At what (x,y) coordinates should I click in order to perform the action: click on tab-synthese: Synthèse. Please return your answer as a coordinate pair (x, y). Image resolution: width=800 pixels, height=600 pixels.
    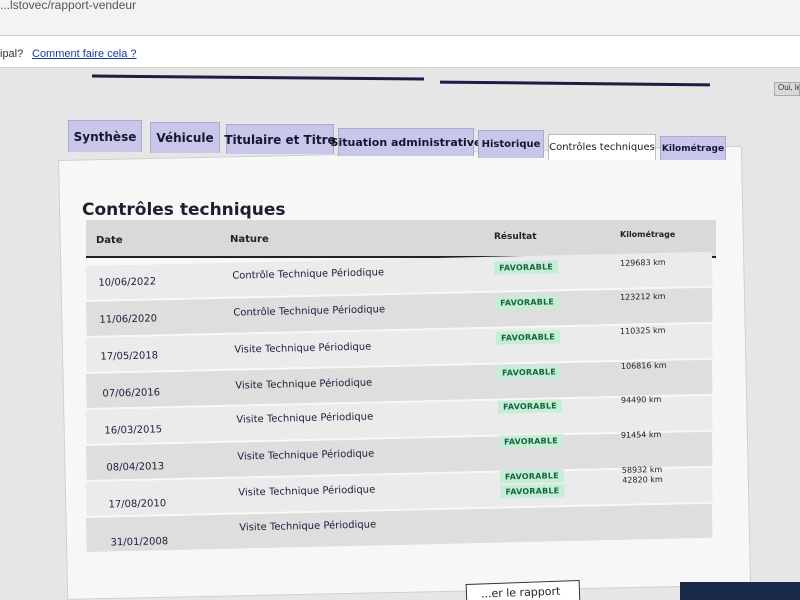
    Looking at the image, I should click on (105, 136).